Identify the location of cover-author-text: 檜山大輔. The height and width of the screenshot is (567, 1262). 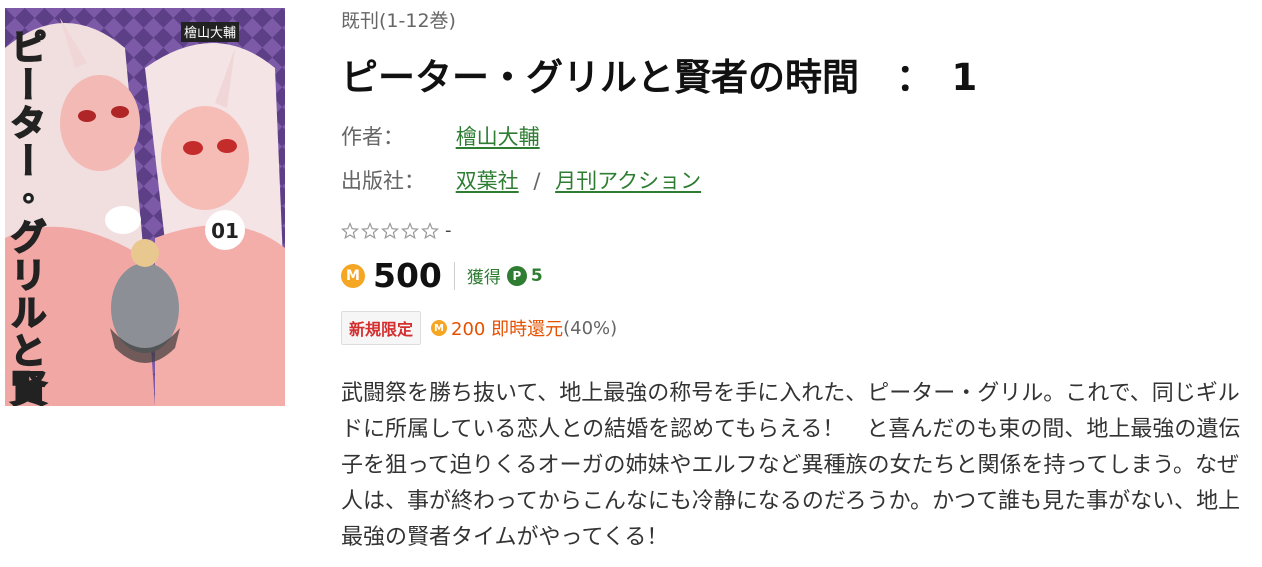
(210, 33).